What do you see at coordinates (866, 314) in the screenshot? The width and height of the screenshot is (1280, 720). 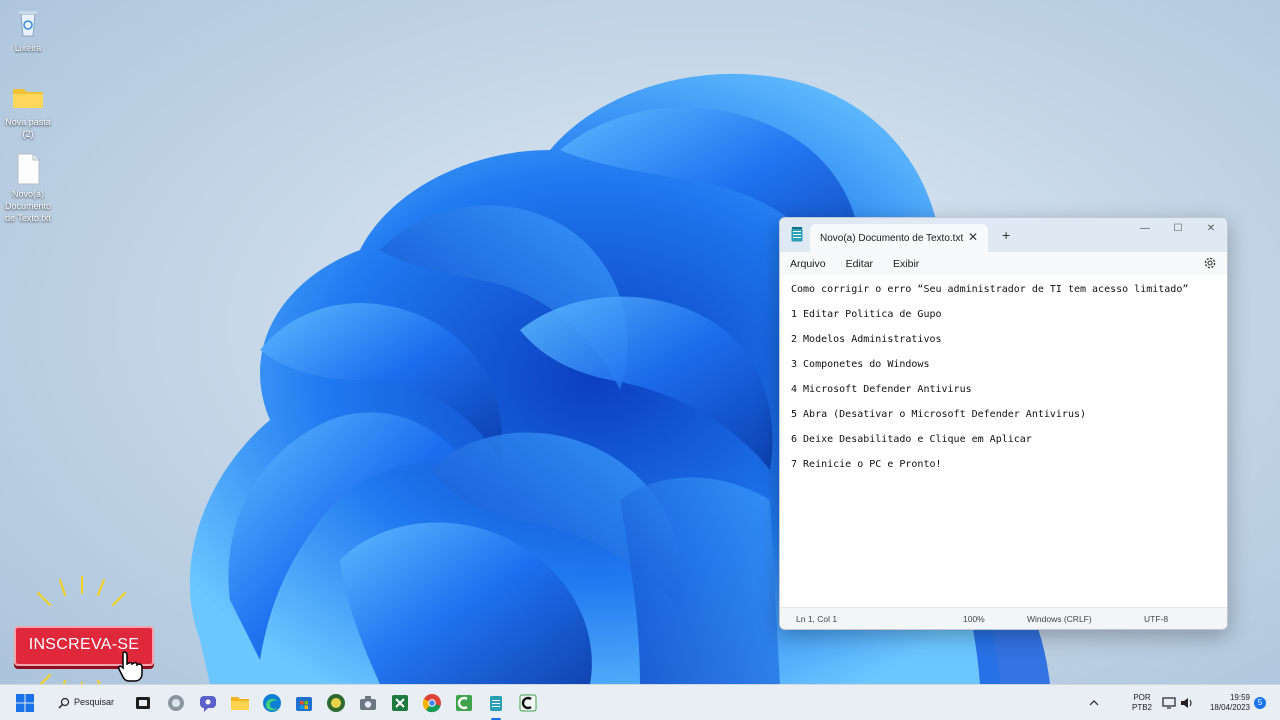 I see `text-line: 1 Editar Politica de Gupo` at bounding box center [866, 314].